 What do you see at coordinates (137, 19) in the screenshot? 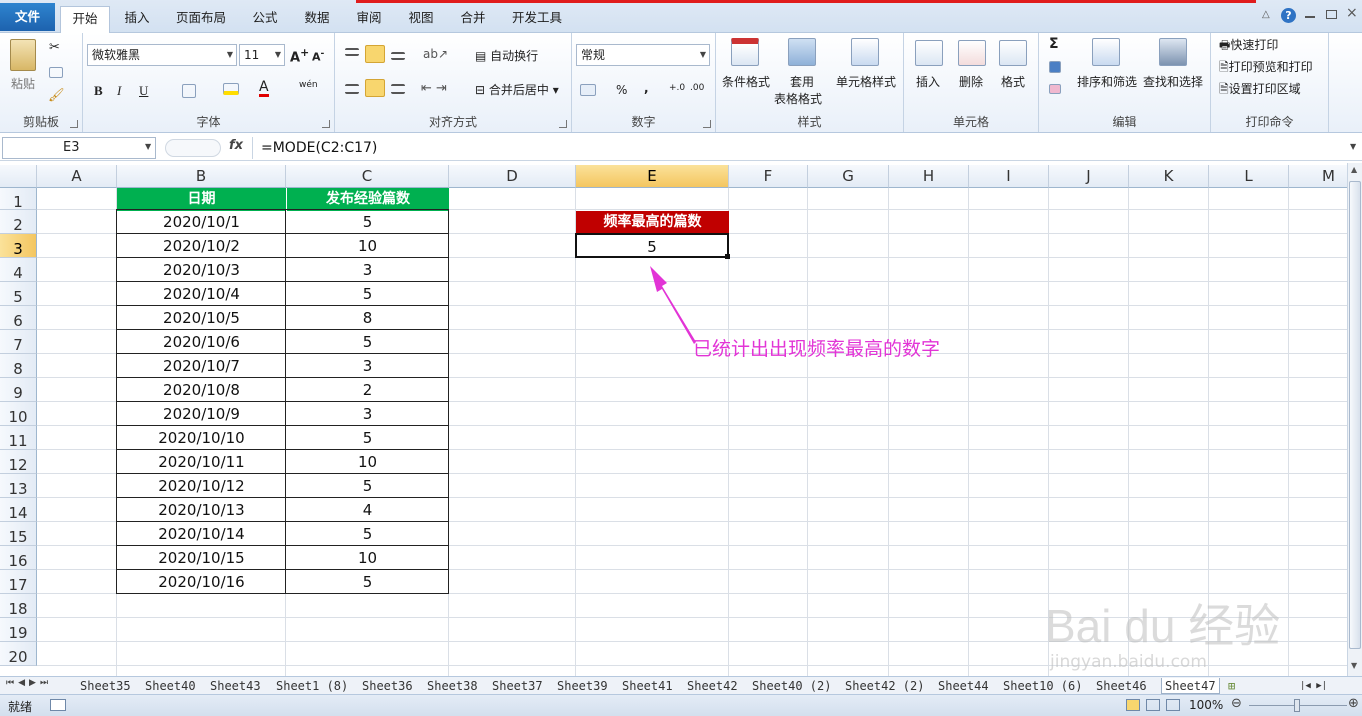
I see `tab-insert: 插入` at bounding box center [137, 19].